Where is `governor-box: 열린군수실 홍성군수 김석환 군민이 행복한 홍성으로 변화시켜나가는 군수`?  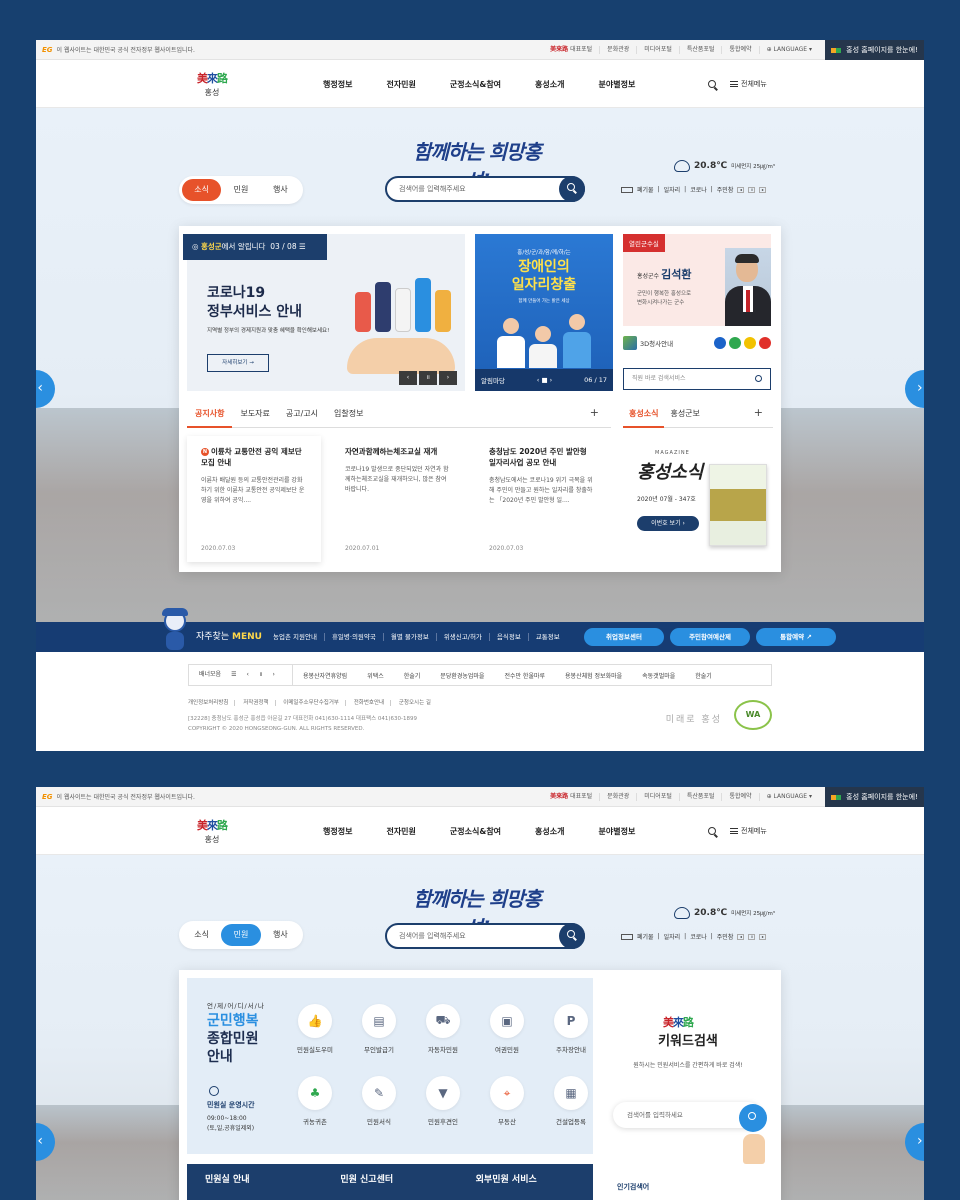 governor-box: 열린군수실 홍성군수 김석환 군민이 행복한 홍성으로 변화시켜나가는 군수 is located at coordinates (697, 280).